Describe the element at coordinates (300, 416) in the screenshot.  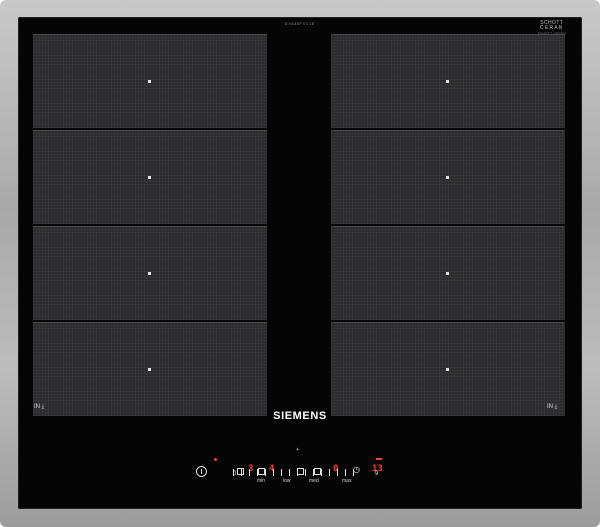
I see `brand-logo: SIEMENS` at that location.